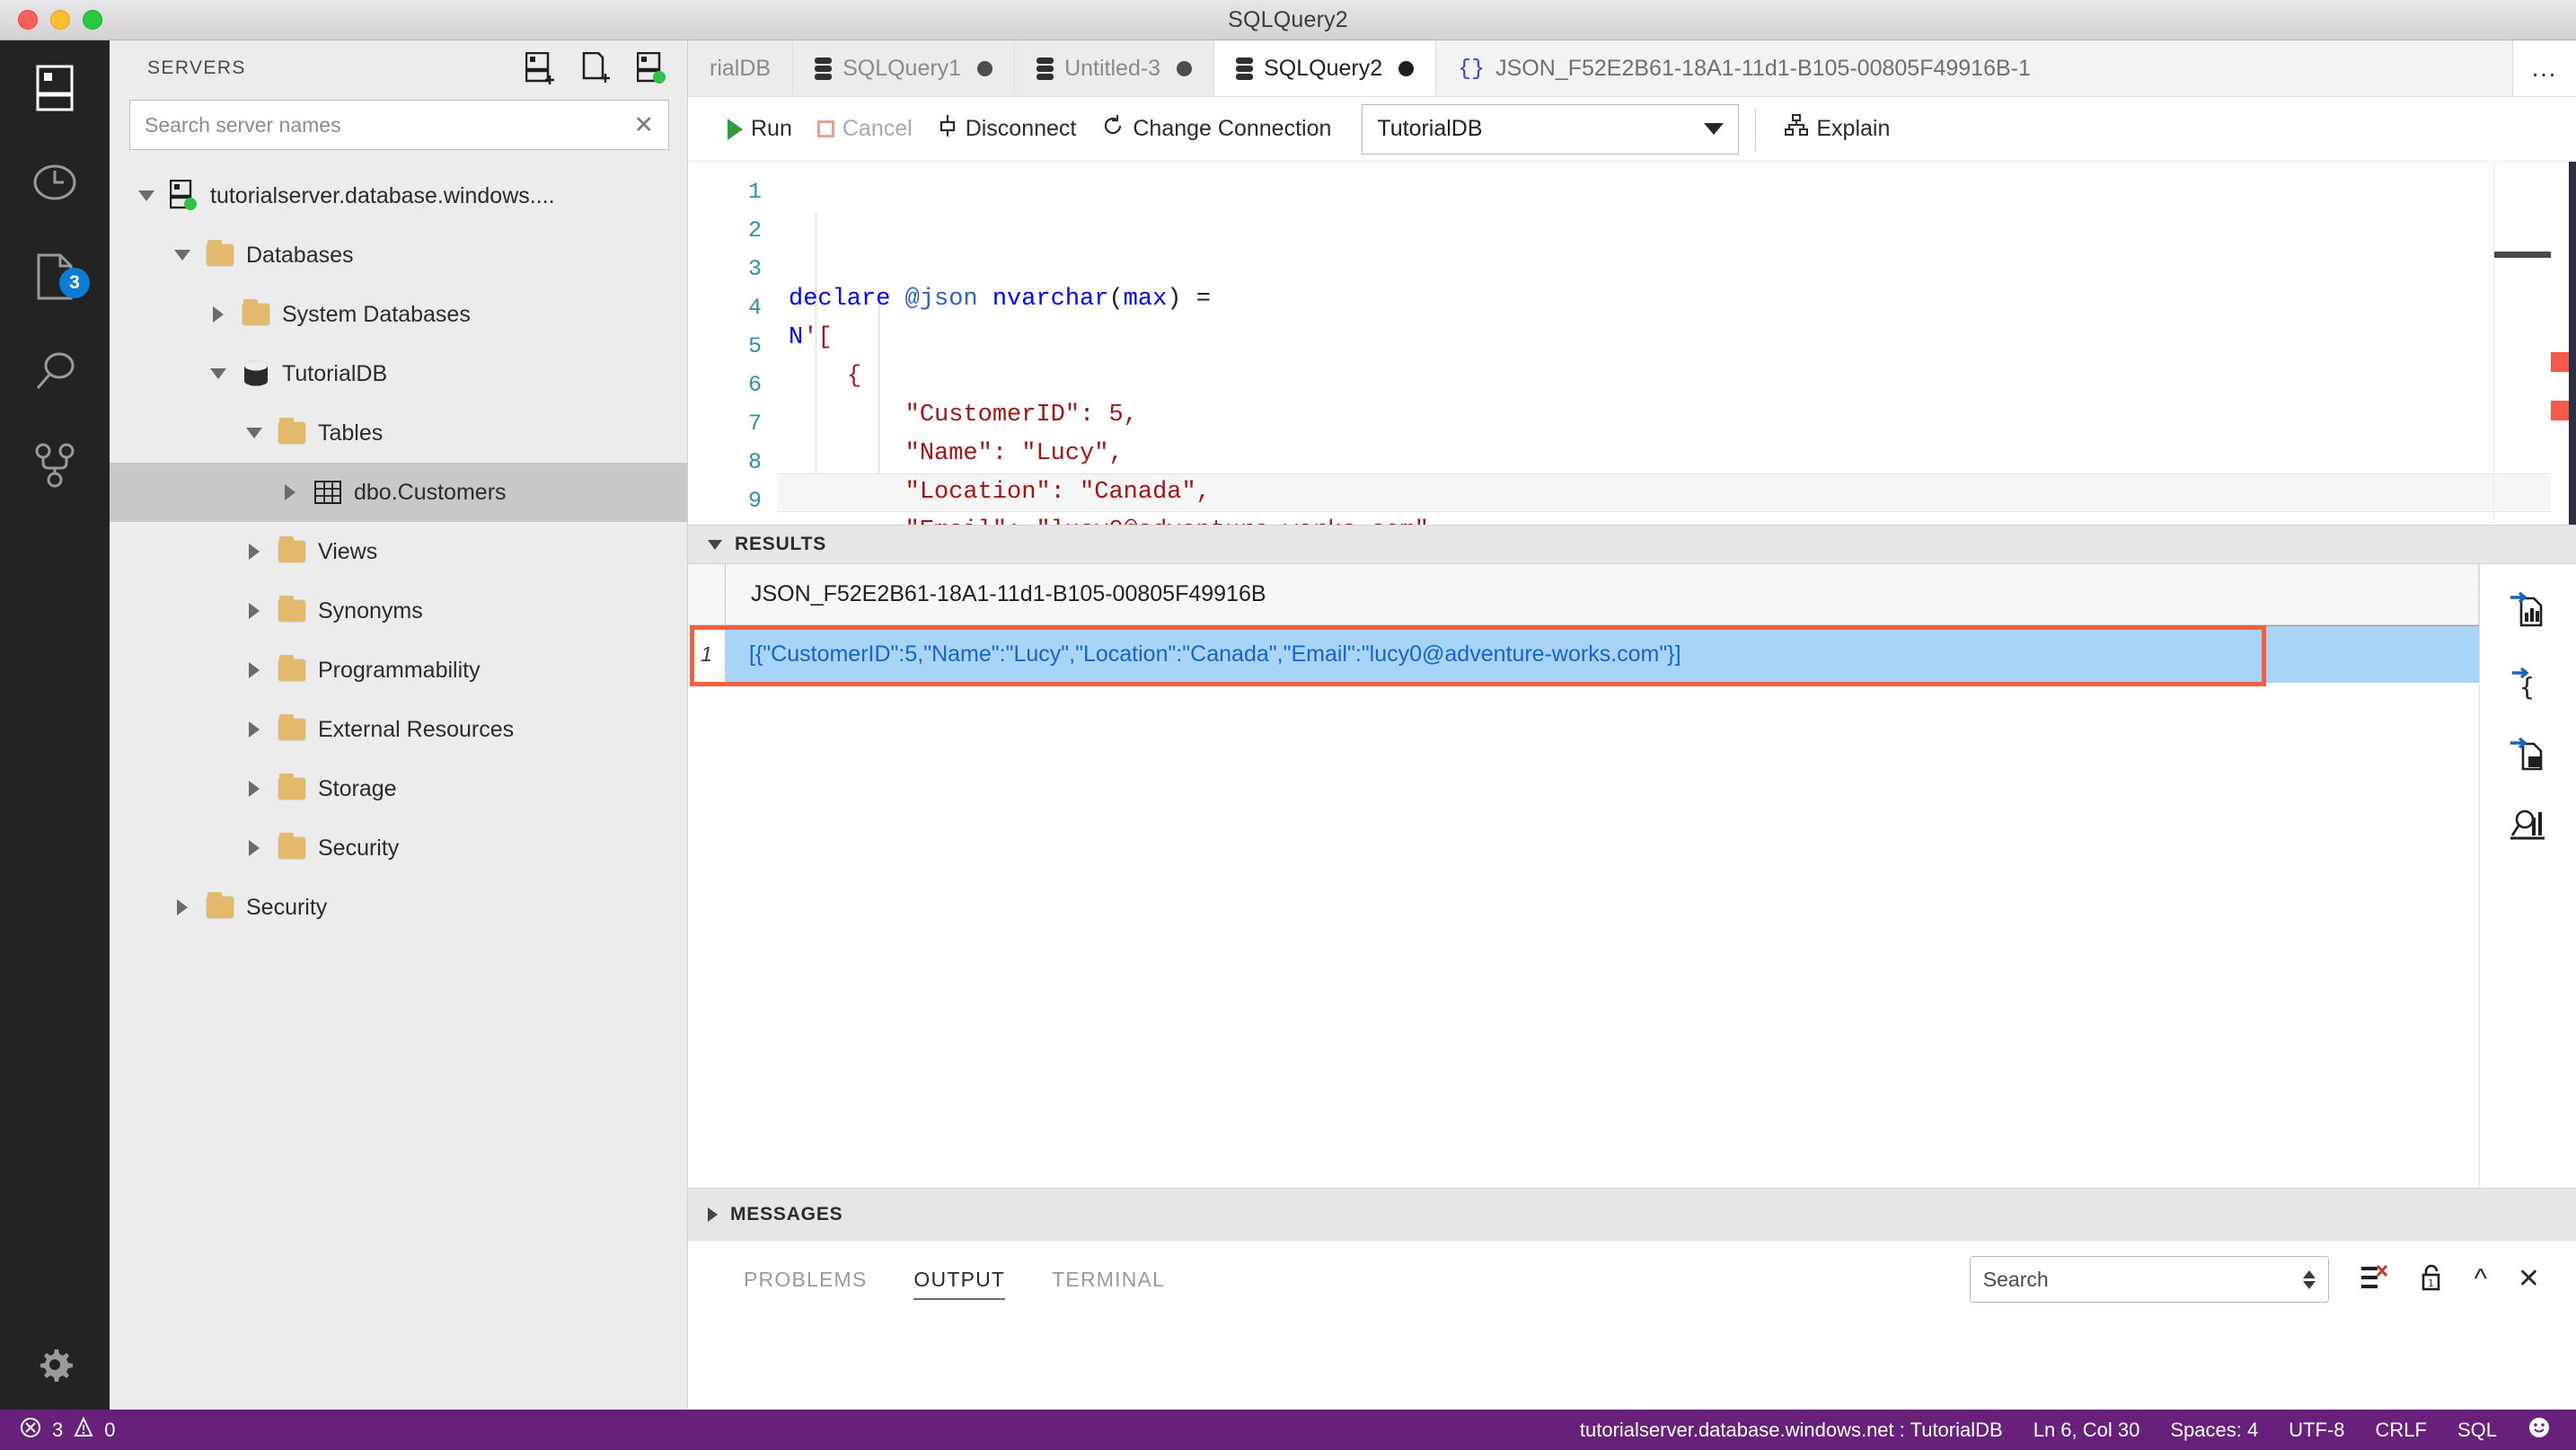 The width and height of the screenshot is (2576, 1450). What do you see at coordinates (1007, 129) in the screenshot?
I see `disconnect-button: Disconnect` at bounding box center [1007, 129].